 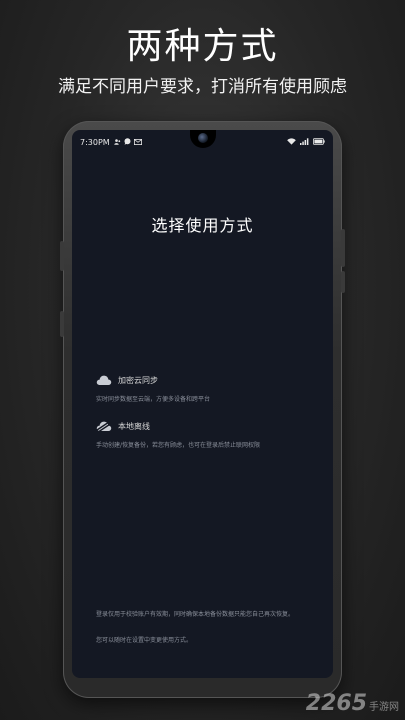 I want to click on camera-icon, so click(x=203, y=138).